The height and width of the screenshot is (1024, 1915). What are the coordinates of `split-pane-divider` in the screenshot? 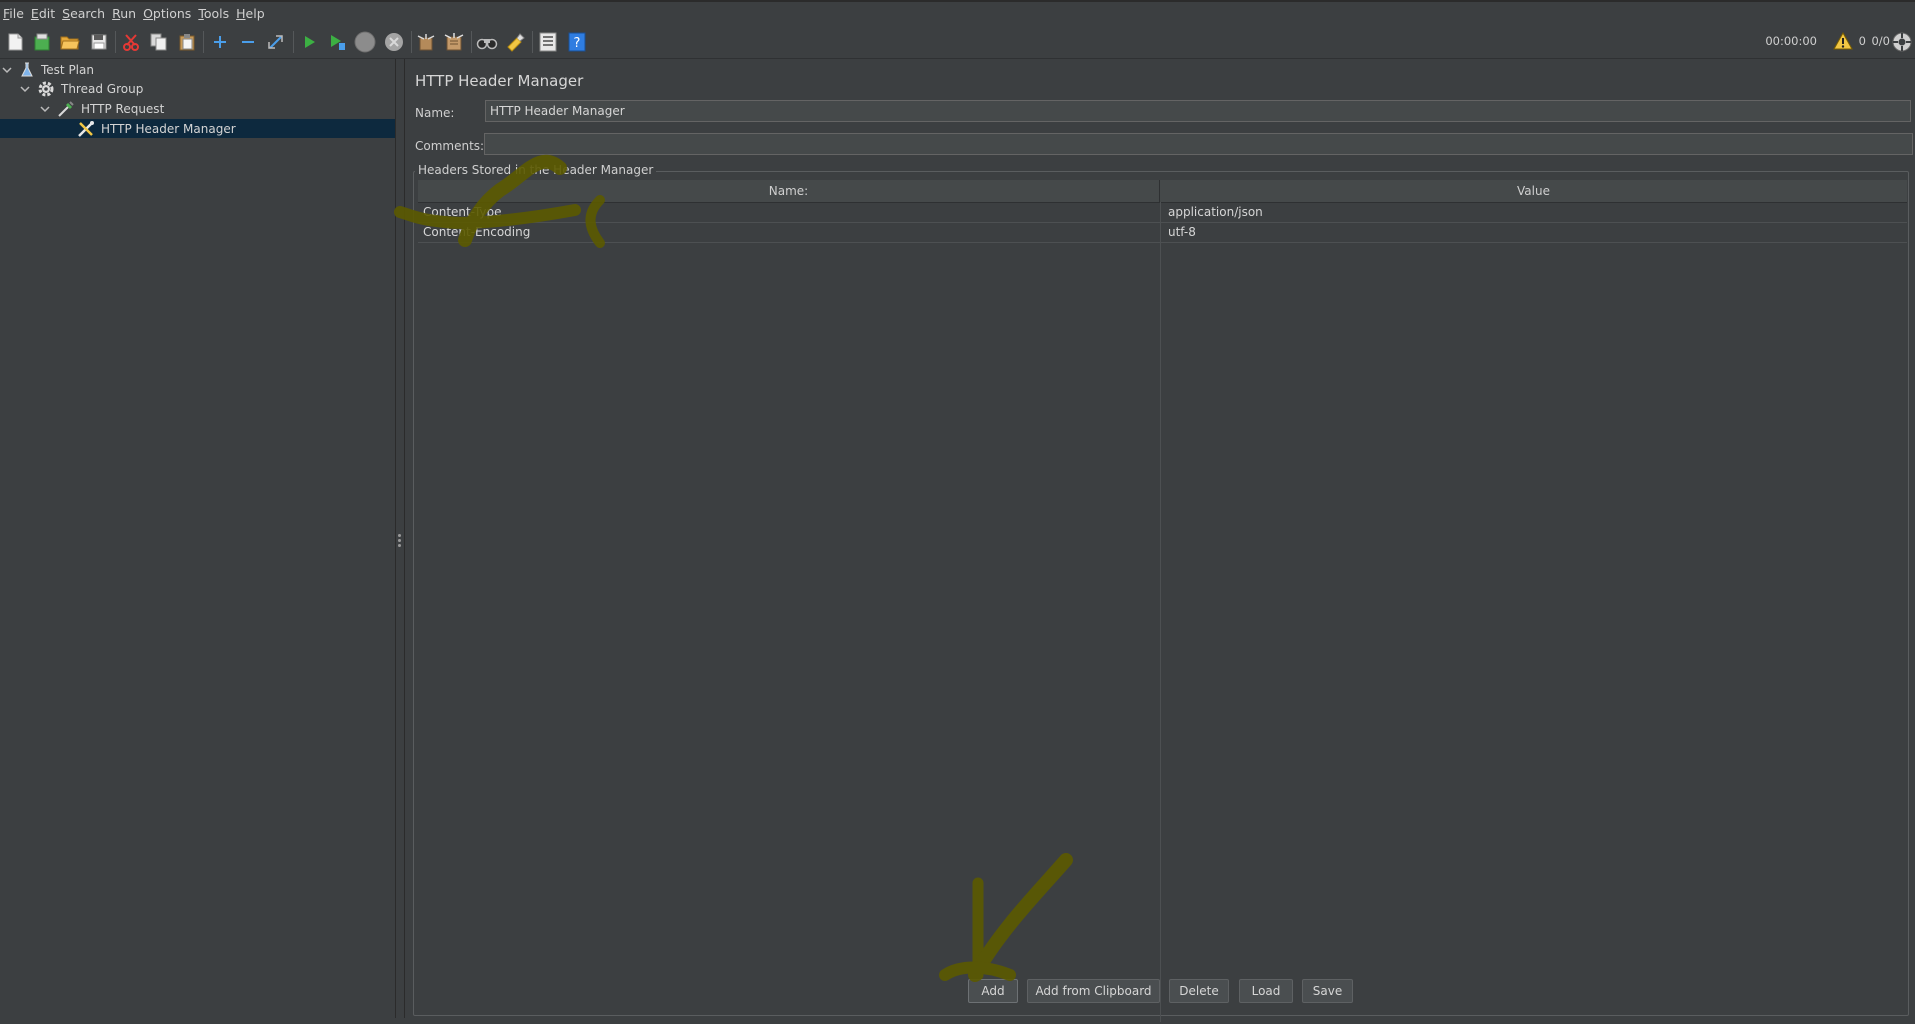 It's located at (400, 538).